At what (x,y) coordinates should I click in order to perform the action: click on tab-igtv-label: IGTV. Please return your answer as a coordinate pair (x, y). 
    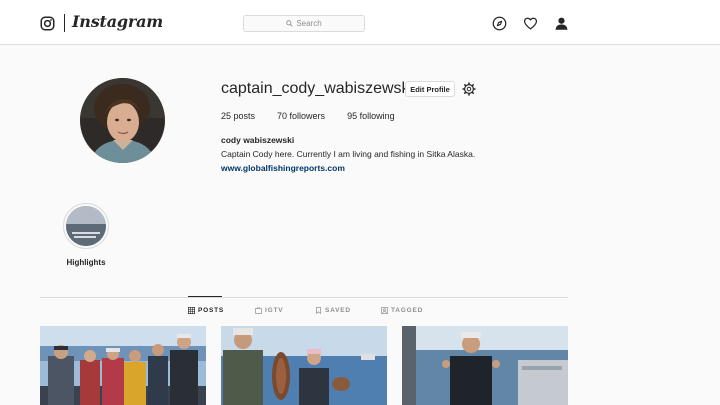
    Looking at the image, I should click on (274, 310).